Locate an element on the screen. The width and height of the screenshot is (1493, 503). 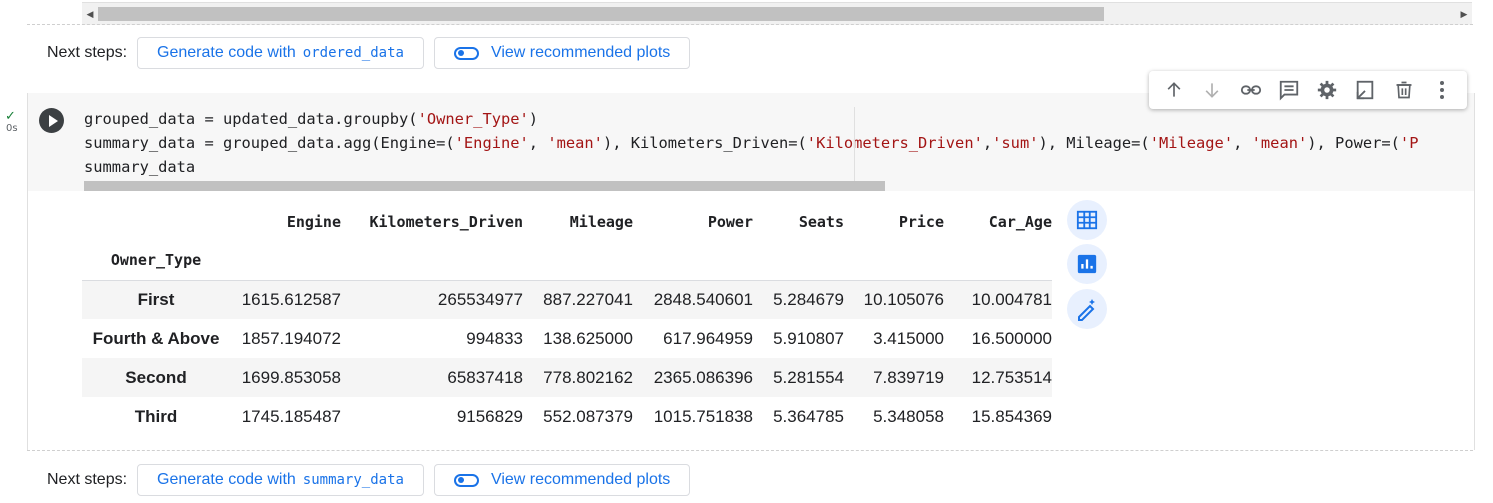
table-cell: 2365.086396 is located at coordinates (703, 377).